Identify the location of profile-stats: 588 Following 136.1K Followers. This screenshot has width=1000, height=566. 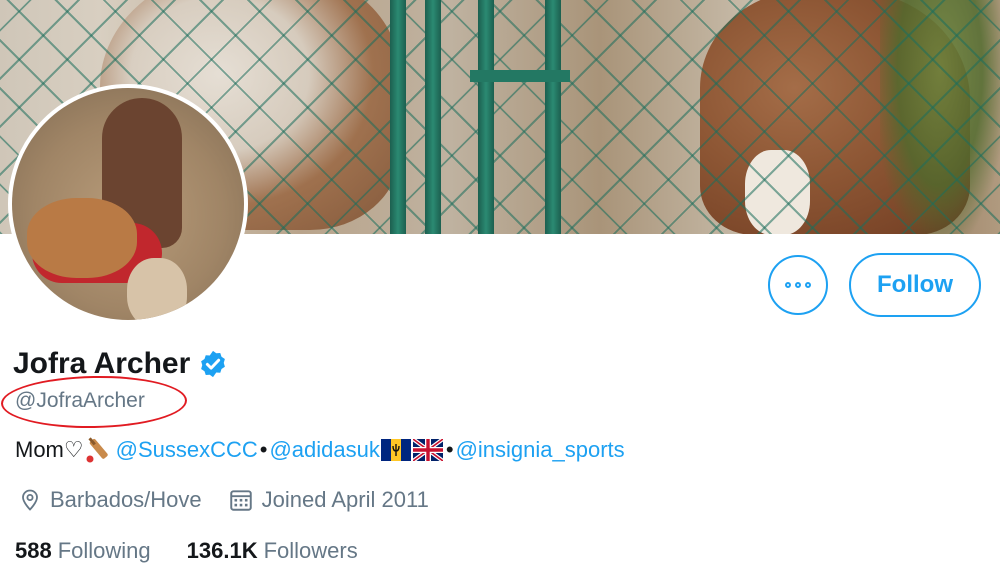
(186, 551).